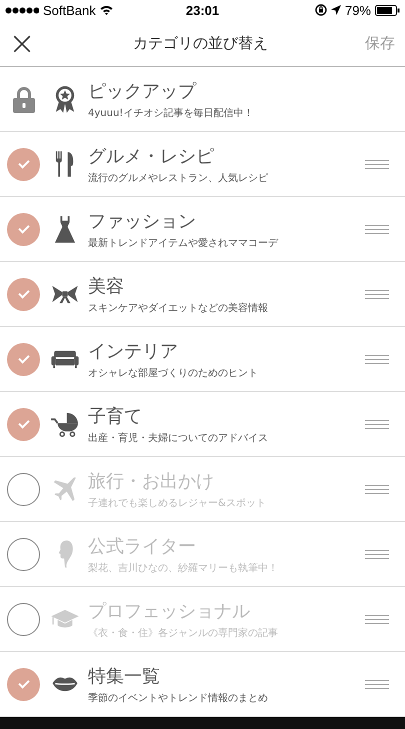 This screenshot has height=729, width=405. I want to click on category-description: スキンケアやダイエットなどの美容情報, so click(178, 308).